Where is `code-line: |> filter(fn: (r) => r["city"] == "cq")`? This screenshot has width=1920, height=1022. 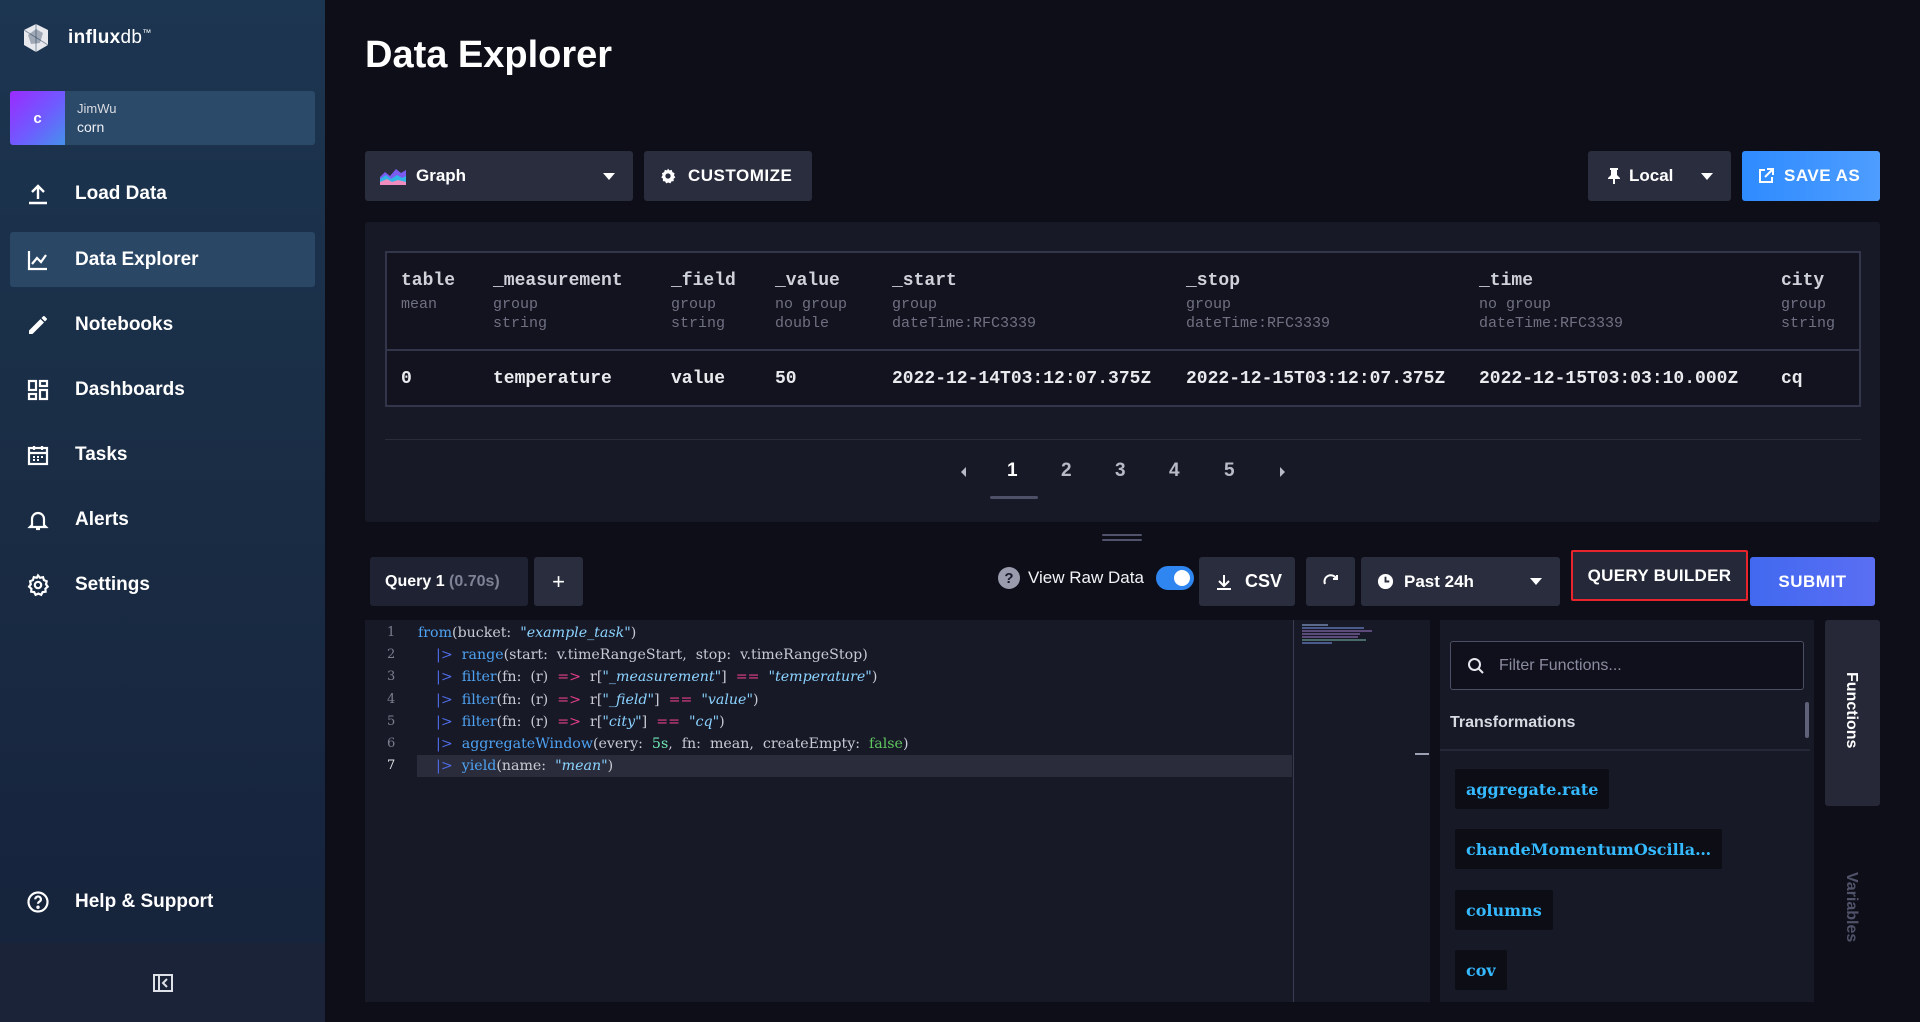
code-line: |> filter(fn: (r) => r["city"] == "cq") is located at coordinates (571, 722).